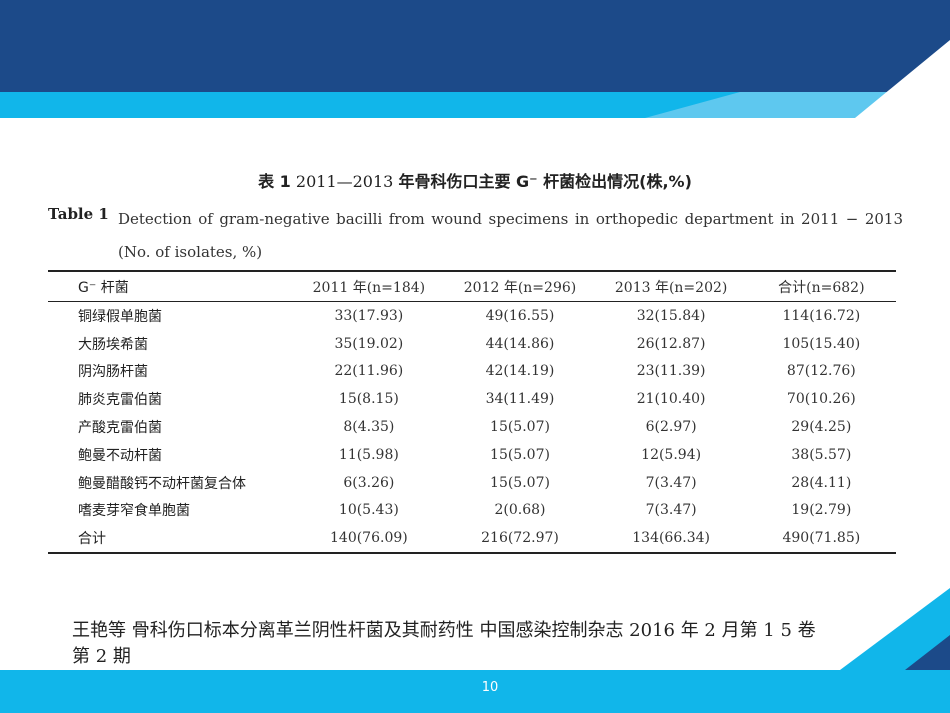  I want to click on cell-2013: 21(10.40), so click(671, 399).